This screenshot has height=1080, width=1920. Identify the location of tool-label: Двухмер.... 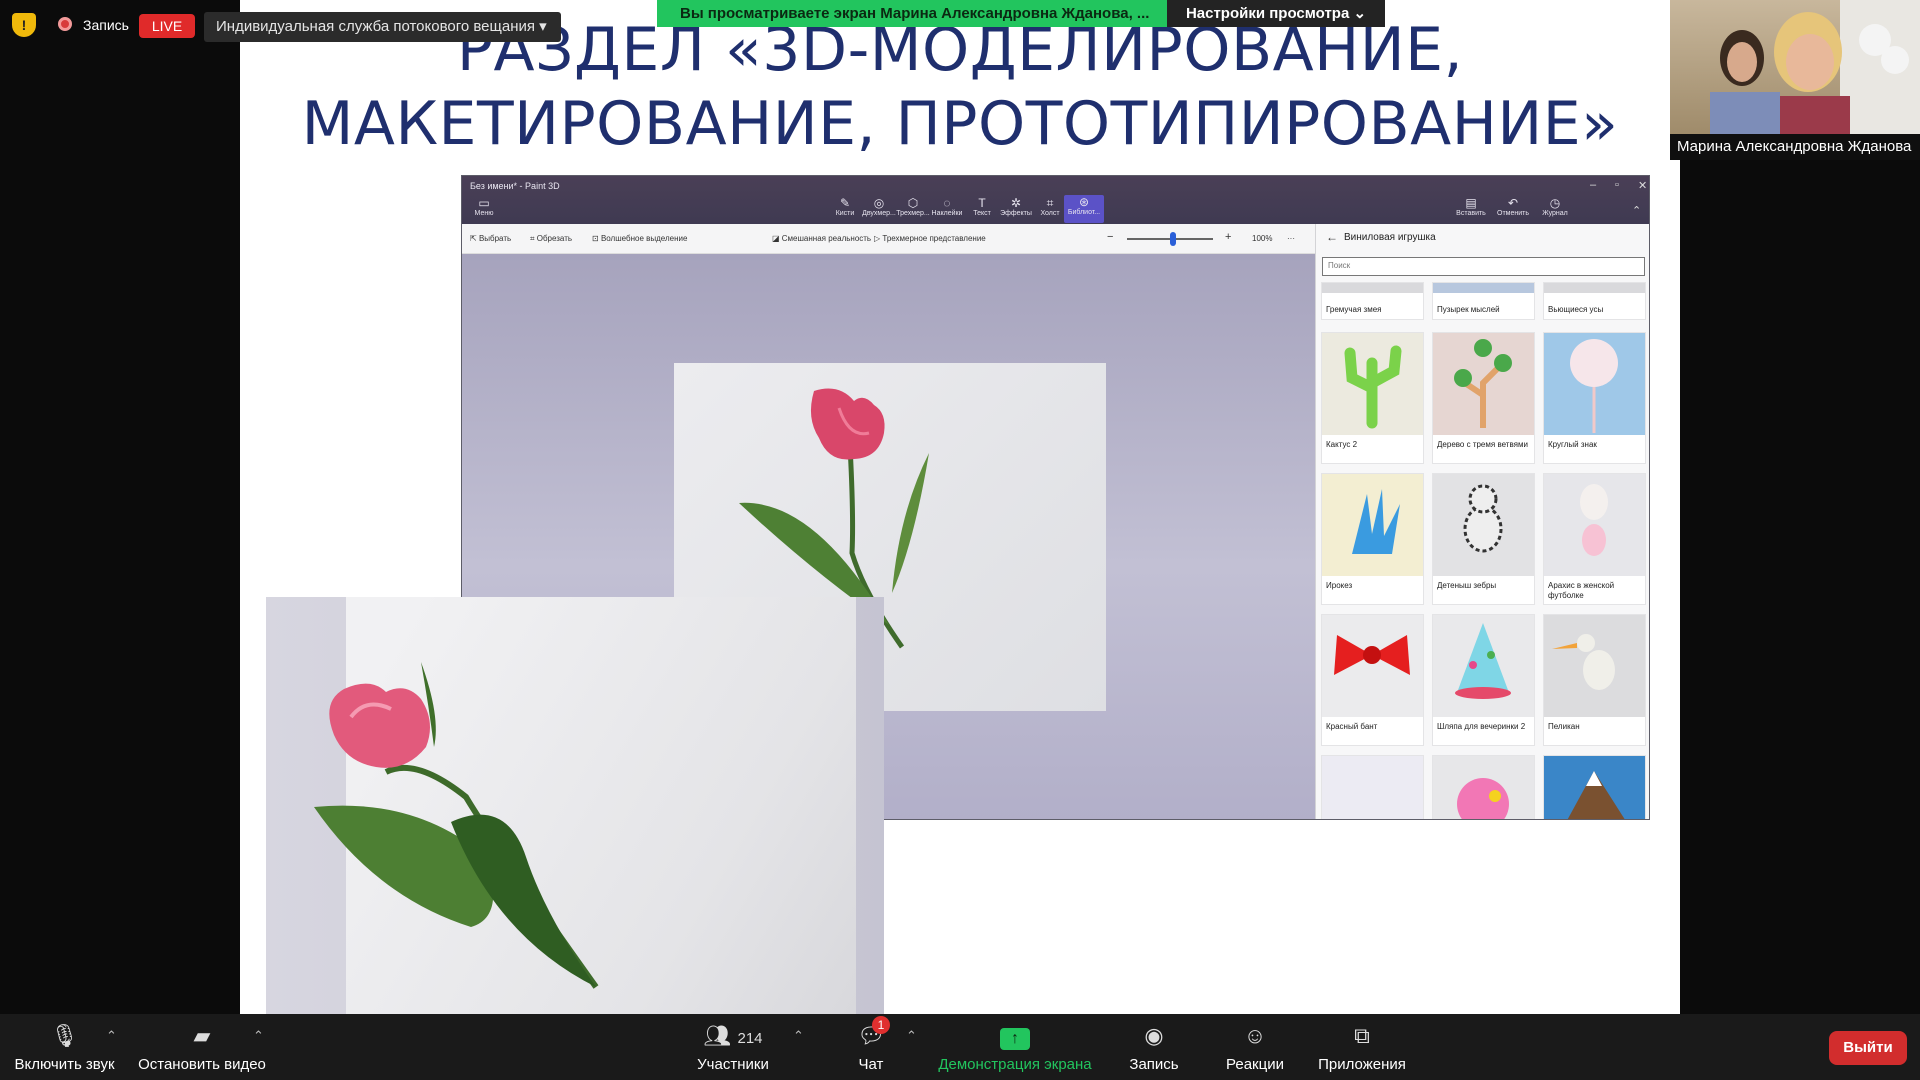
(879, 213).